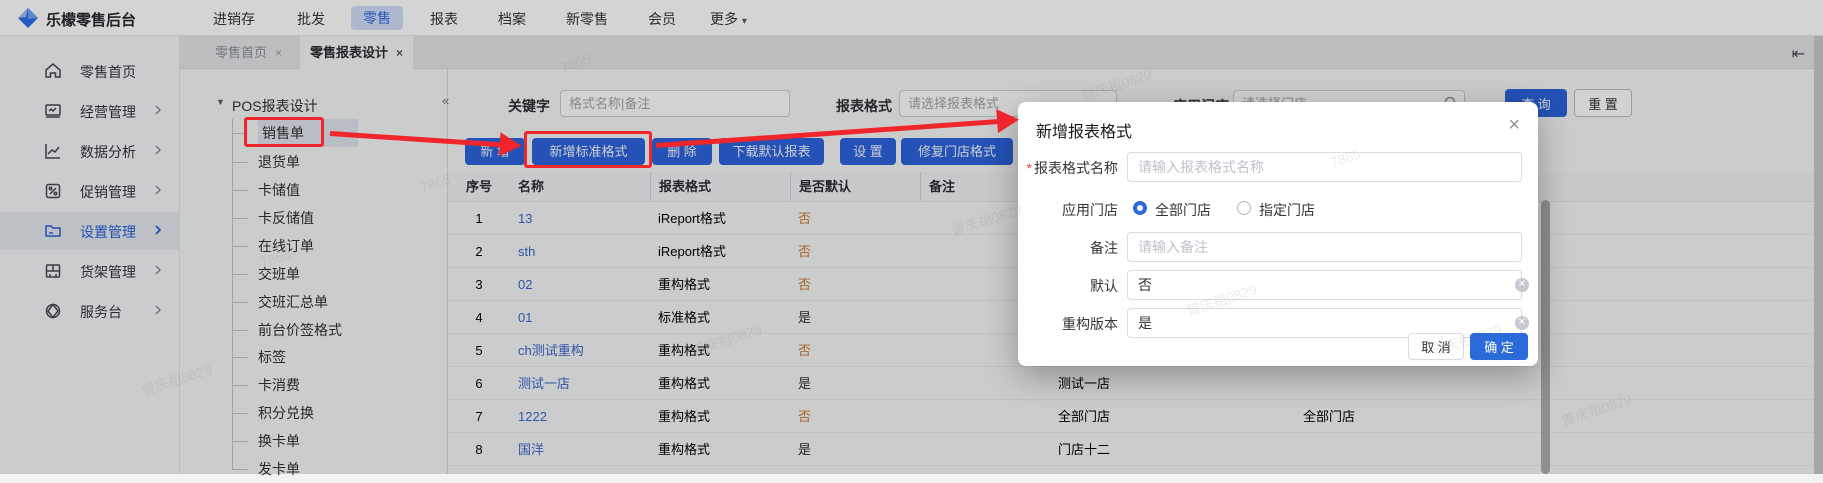 The height and width of the screenshot is (483, 1823). I want to click on page-scrollbar, so click(1818, 255).